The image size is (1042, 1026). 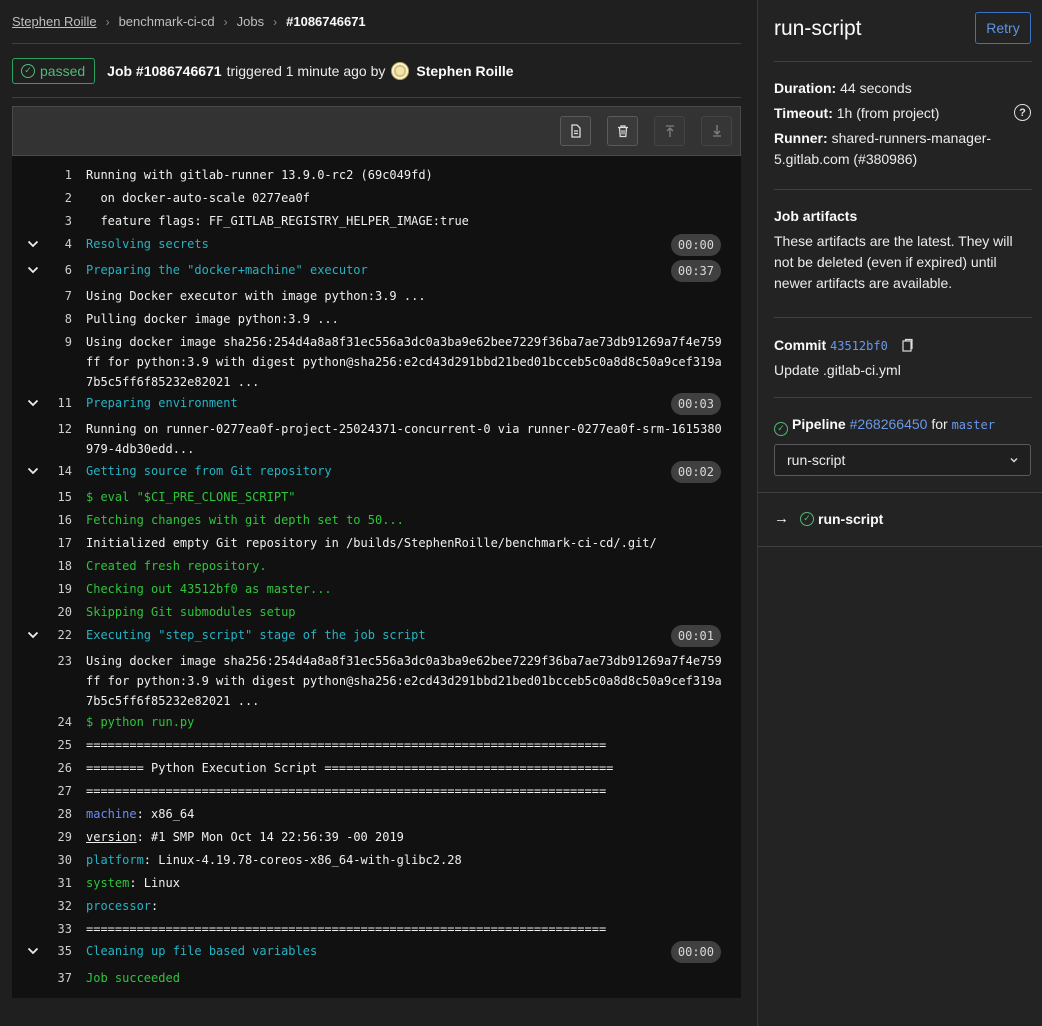 What do you see at coordinates (464, 71) in the screenshot?
I see `user-link: Stephen Roille` at bounding box center [464, 71].